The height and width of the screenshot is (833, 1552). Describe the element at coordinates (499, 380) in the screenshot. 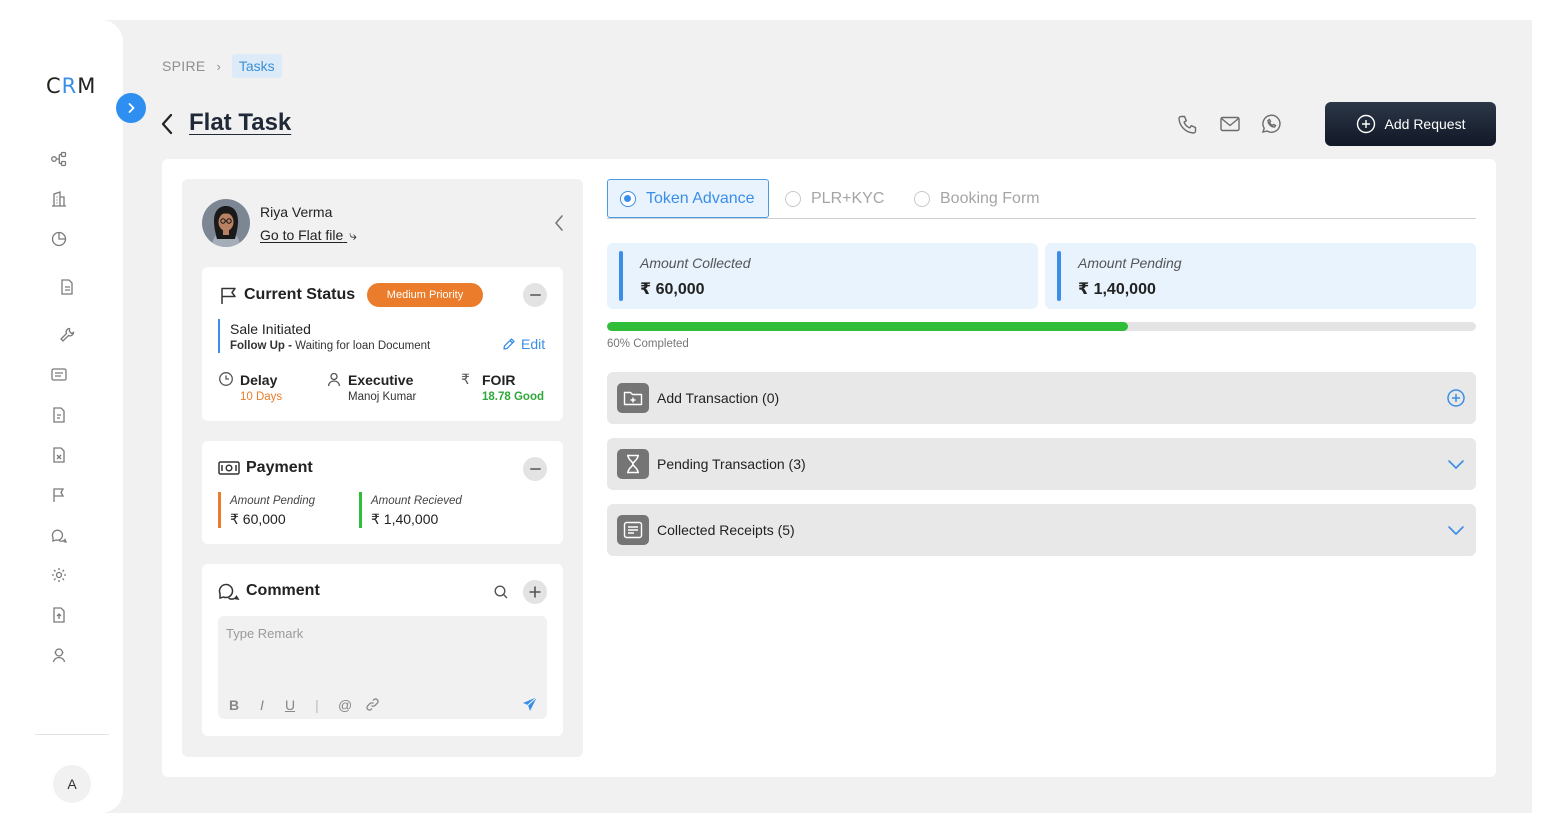

I see `foir-label: FOIR` at that location.